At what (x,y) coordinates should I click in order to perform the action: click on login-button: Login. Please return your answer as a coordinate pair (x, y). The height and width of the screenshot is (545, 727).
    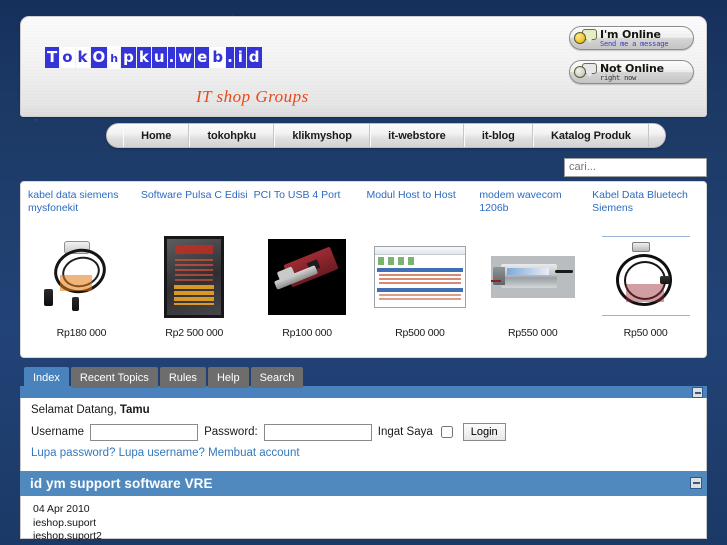
    Looking at the image, I should click on (484, 432).